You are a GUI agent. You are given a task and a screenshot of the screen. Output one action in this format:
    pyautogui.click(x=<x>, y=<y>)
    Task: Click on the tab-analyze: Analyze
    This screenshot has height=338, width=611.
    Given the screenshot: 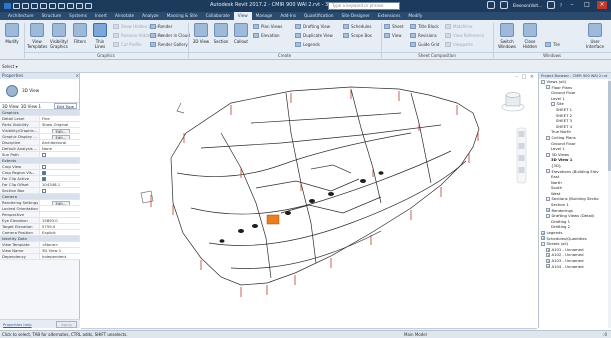 What is the action you would take?
    pyautogui.click(x=150, y=16)
    